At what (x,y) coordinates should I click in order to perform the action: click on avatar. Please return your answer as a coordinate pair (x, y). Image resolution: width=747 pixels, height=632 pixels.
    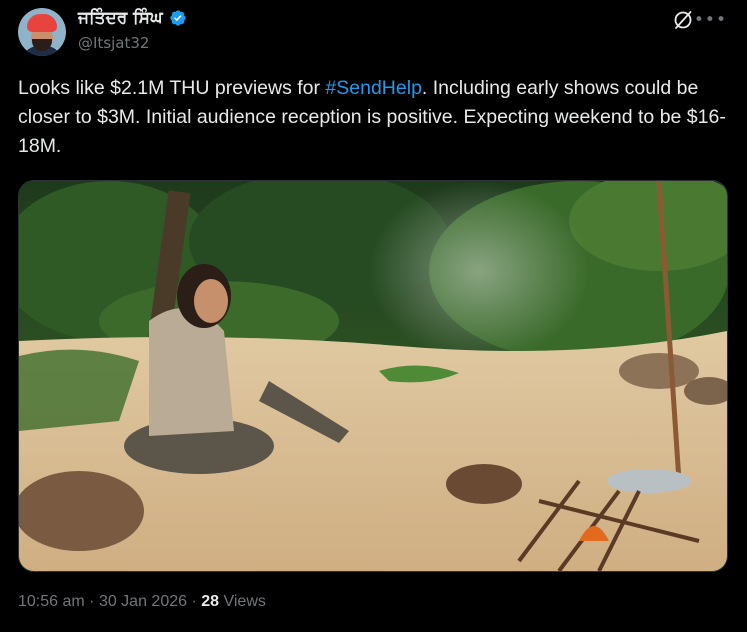
    Looking at the image, I should click on (42, 32).